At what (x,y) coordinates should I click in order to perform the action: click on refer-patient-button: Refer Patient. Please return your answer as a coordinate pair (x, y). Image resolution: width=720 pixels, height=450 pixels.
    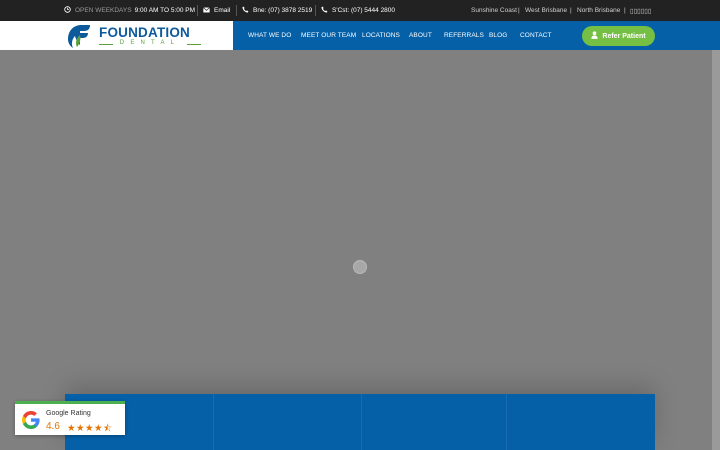
    Looking at the image, I should click on (618, 36).